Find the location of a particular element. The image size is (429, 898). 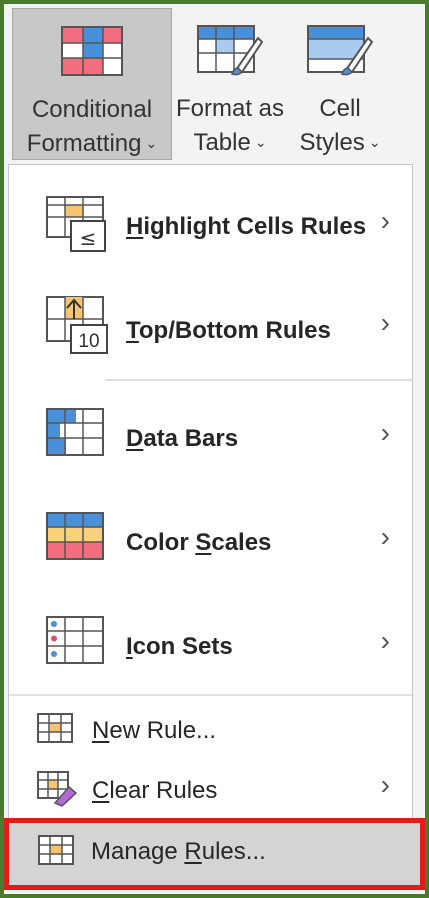

menu-item-highlight-cells-rules: ≤ Highlight Cells Rules › is located at coordinates (210, 227).